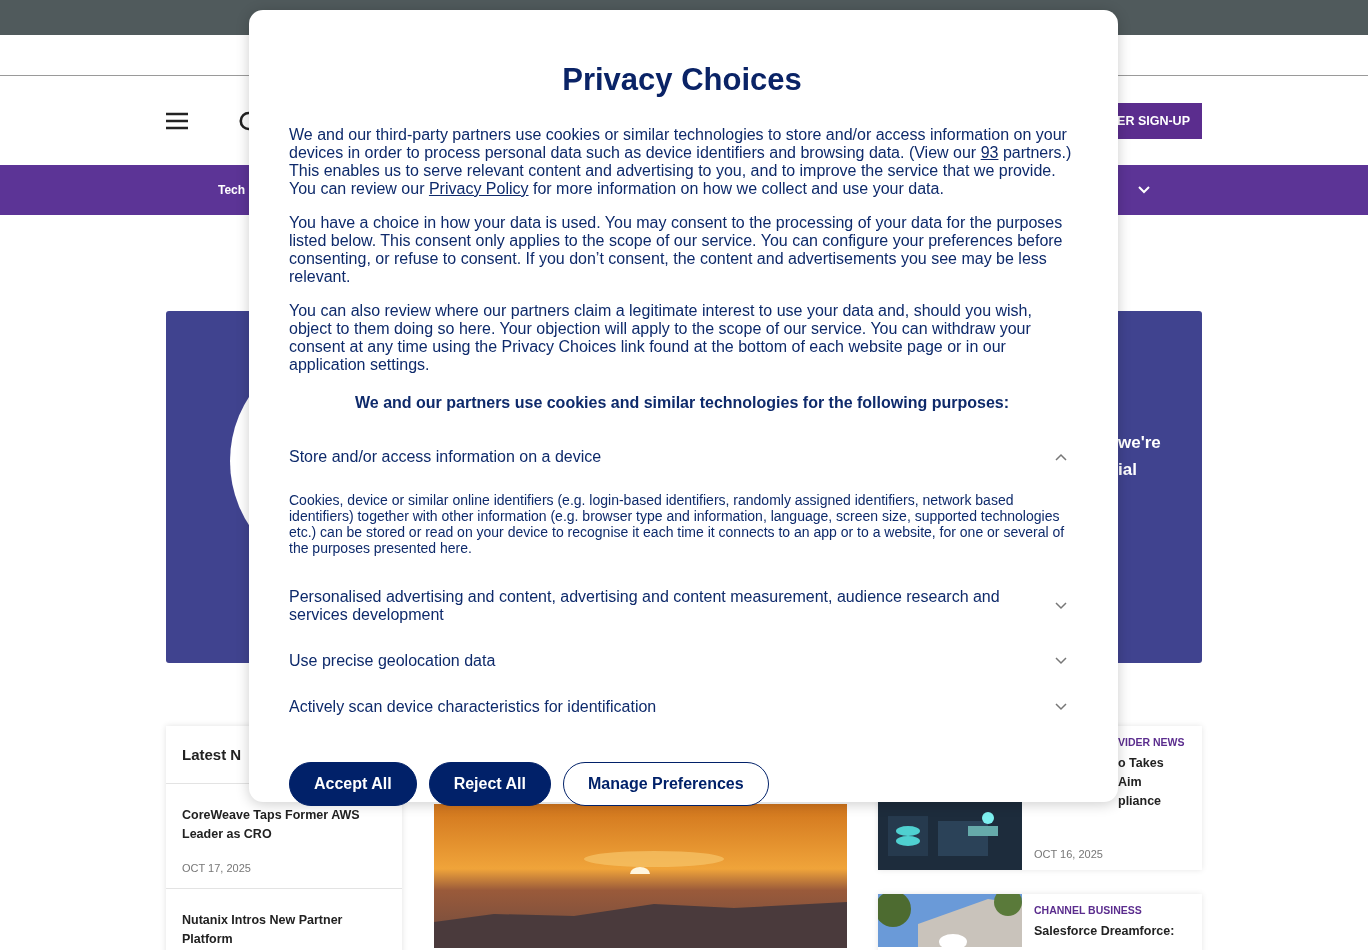  I want to click on text-link: Privacy Policy, so click(478, 188).